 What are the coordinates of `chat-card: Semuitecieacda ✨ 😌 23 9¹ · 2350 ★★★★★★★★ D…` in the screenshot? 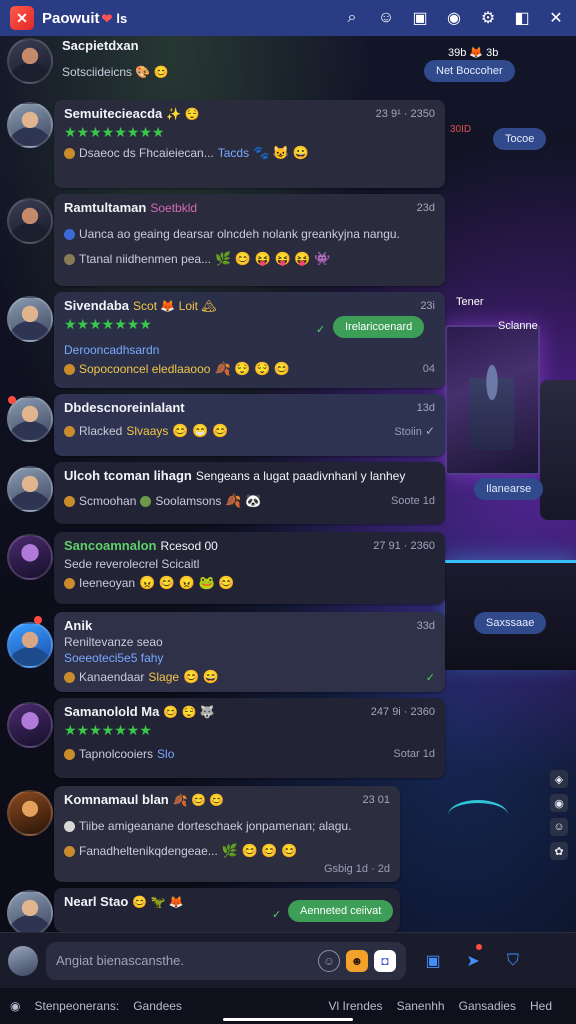 It's located at (249, 144).